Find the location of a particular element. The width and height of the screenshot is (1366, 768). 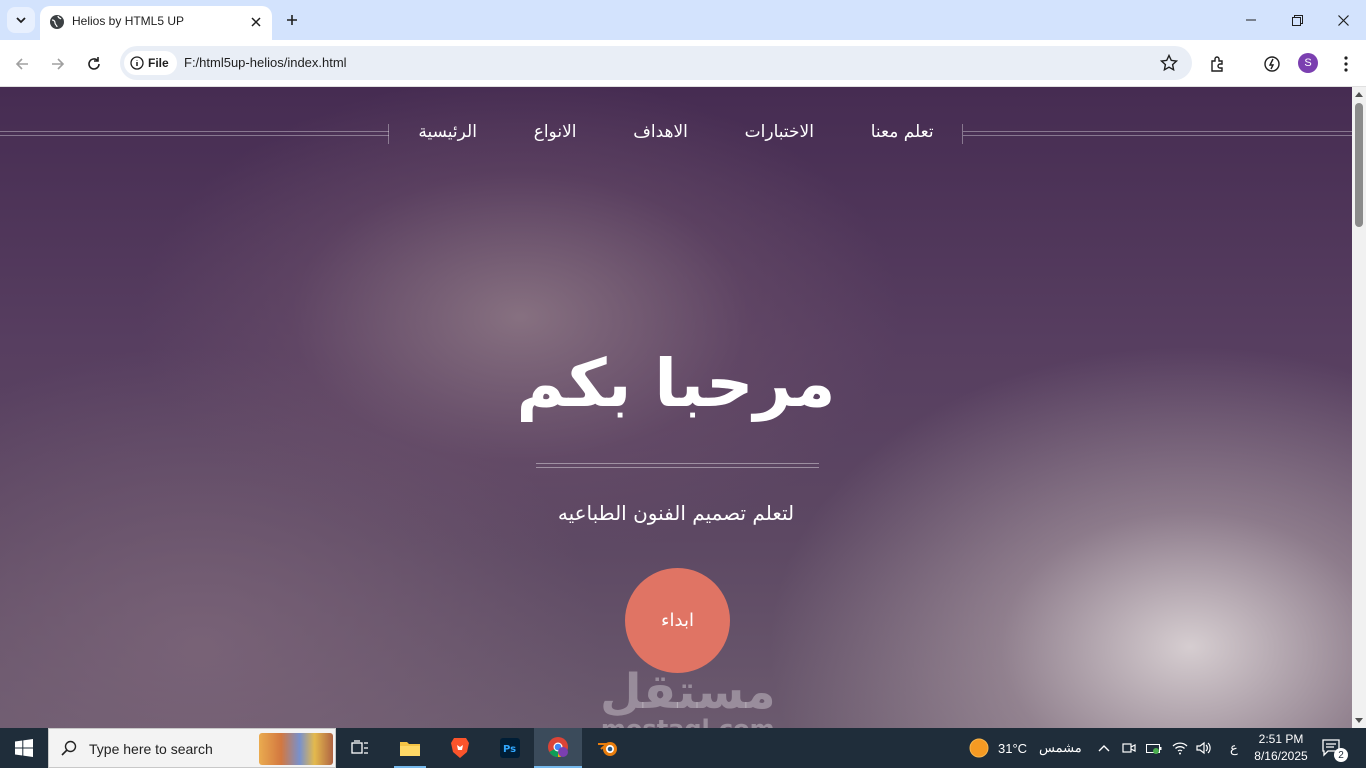

clock-date: 8/16/2025 is located at coordinates (1281, 756).